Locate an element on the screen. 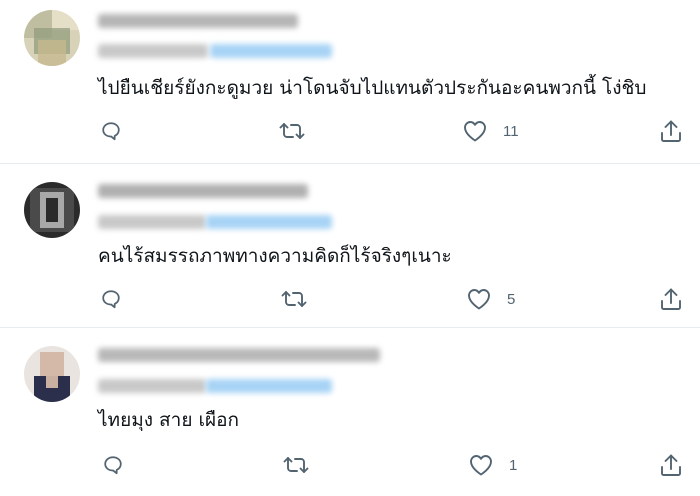 The height and width of the screenshot is (496, 700). tweet-text: ไทยมุง สาย เผือก is located at coordinates (169, 420).